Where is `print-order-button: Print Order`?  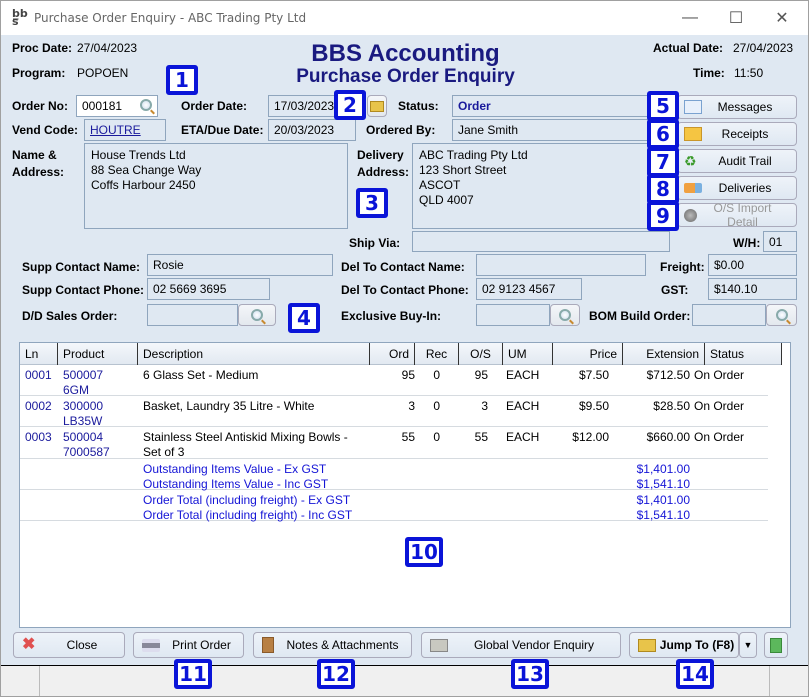
print-order-button: Print Order is located at coordinates (188, 645).